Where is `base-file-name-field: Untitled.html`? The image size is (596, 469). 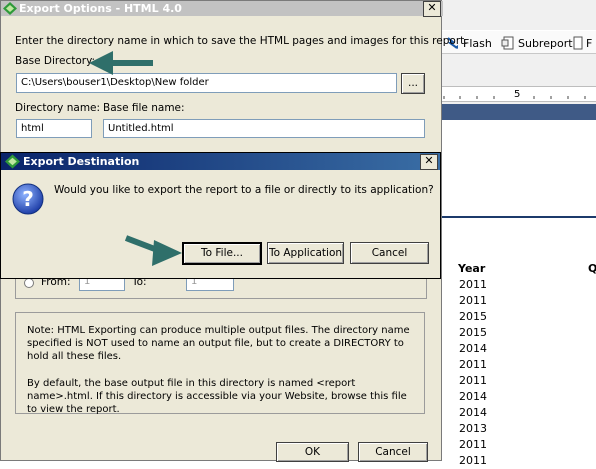 base-file-name-field: Untitled.html is located at coordinates (264, 128).